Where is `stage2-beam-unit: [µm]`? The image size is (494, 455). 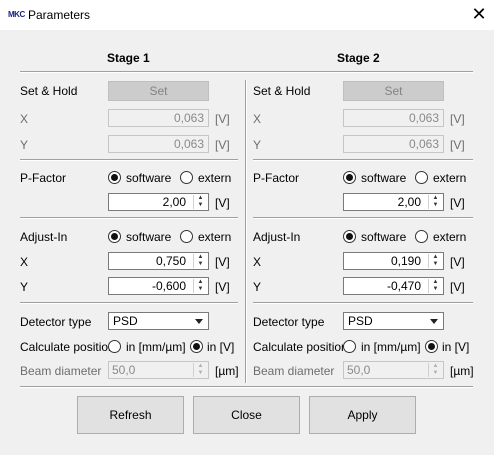 stage2-beam-unit: [µm] is located at coordinates (462, 371).